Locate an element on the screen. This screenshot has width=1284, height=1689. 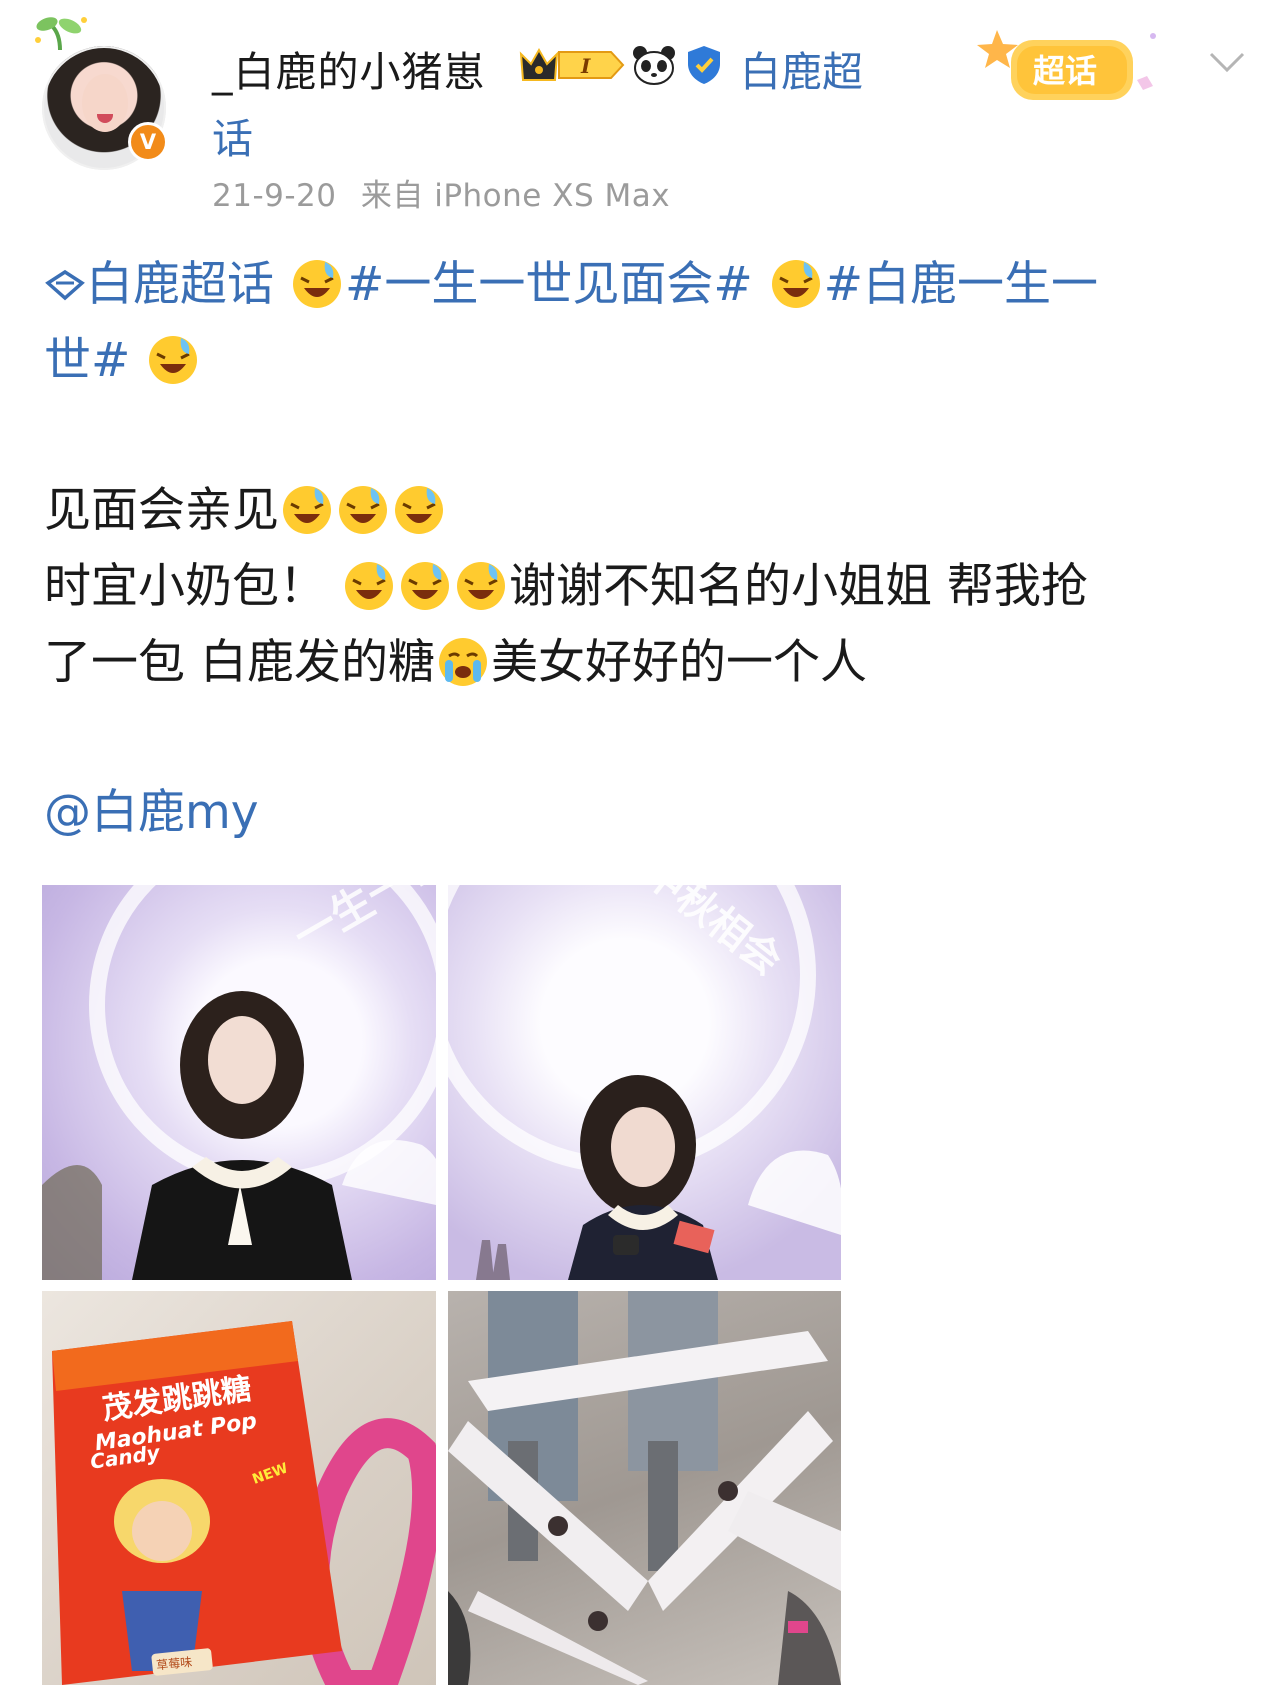
text-line-3b: 美女好好的一个人 is located at coordinates (678, 662).